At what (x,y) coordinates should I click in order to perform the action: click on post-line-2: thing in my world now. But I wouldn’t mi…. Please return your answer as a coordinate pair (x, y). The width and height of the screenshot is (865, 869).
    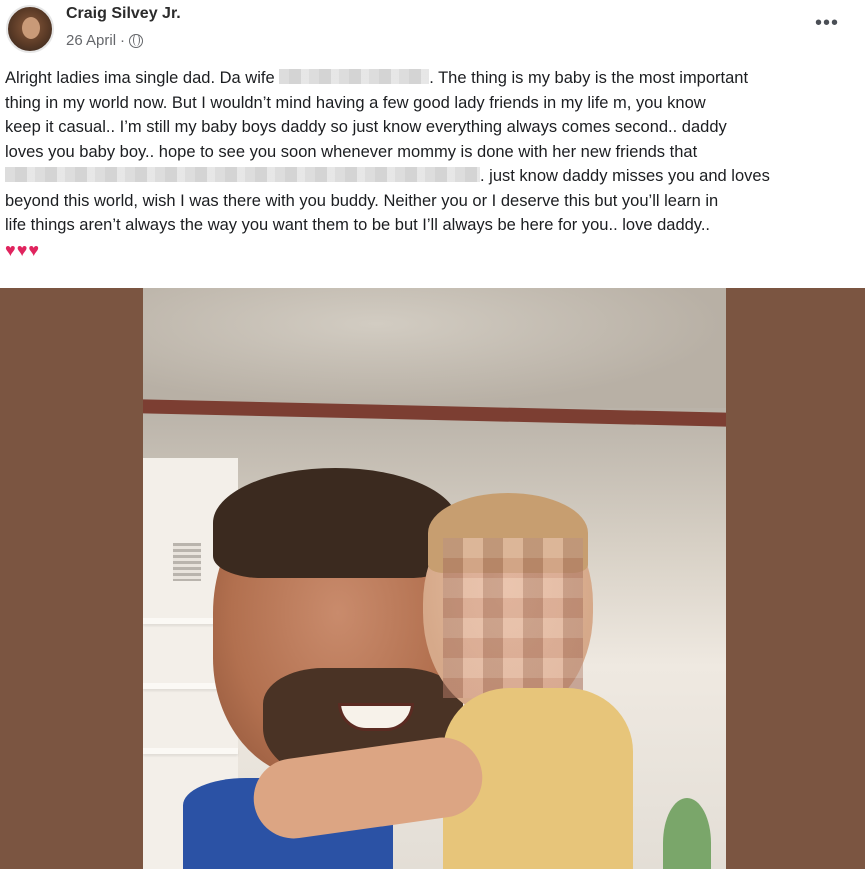
    Looking at the image, I should click on (355, 102).